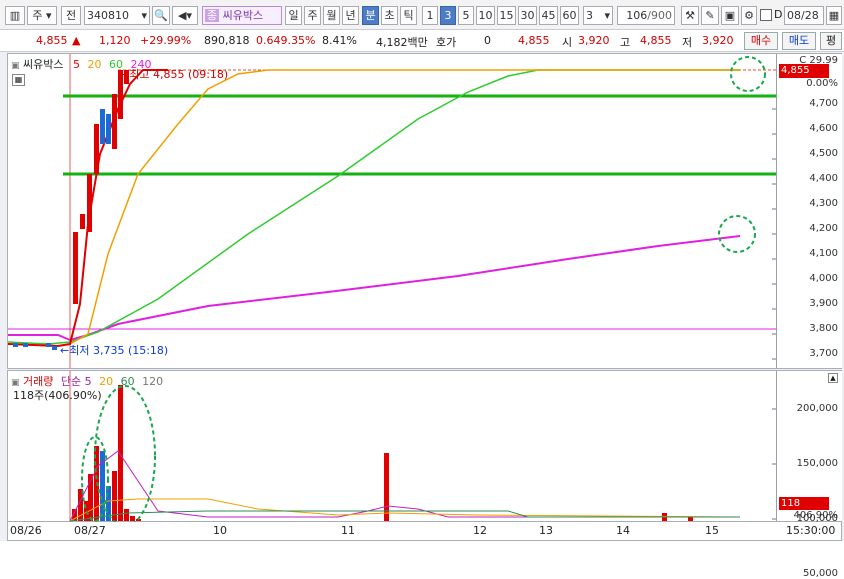  What do you see at coordinates (737, 234) in the screenshot?
I see `annotation-circle` at bounding box center [737, 234].